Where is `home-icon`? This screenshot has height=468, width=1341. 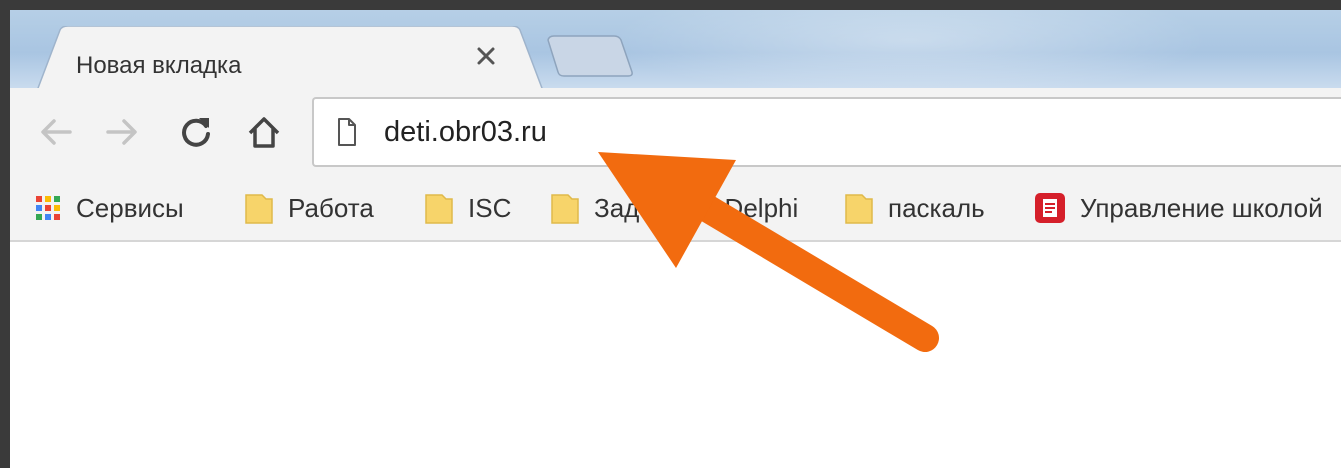 home-icon is located at coordinates (264, 132).